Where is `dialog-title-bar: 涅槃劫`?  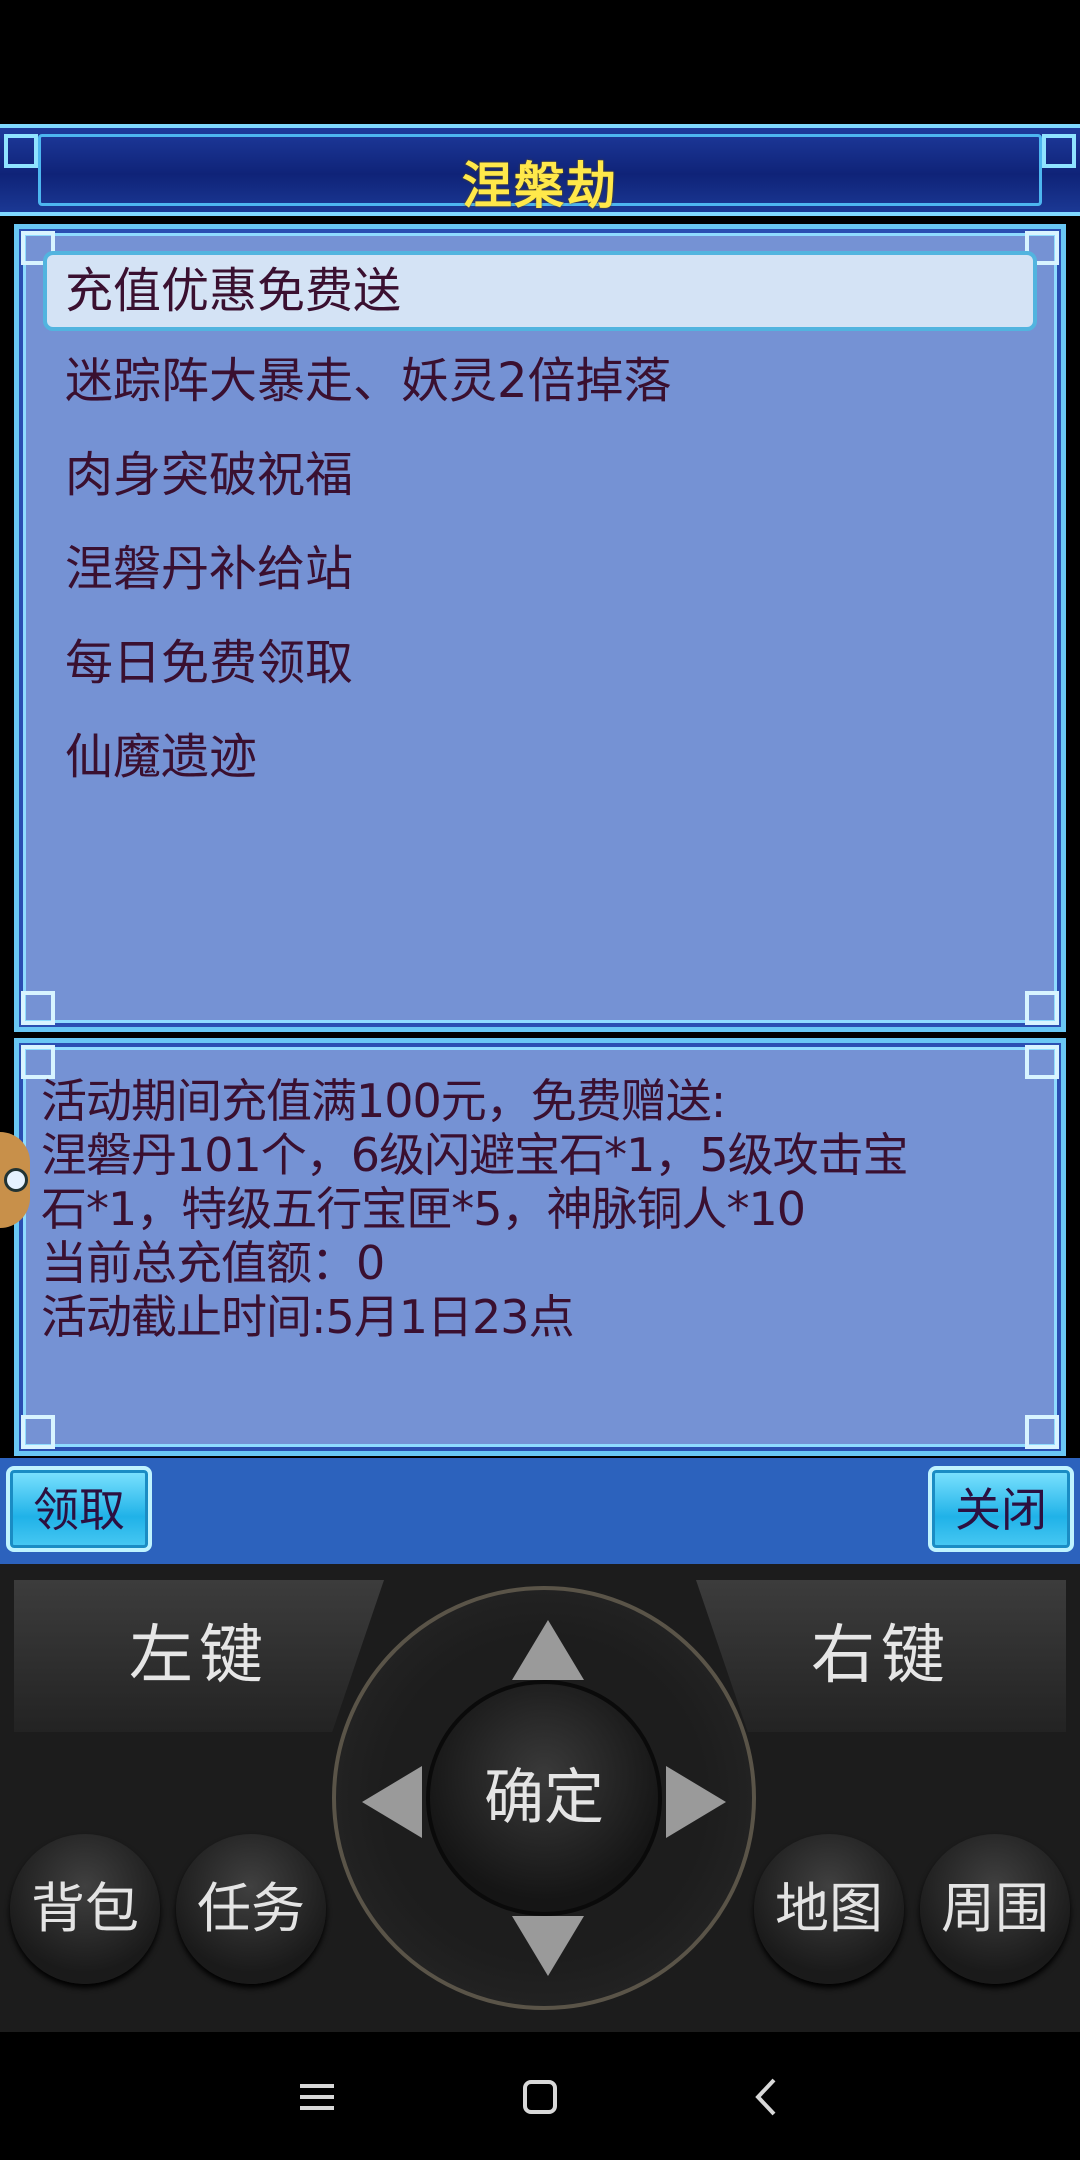 dialog-title-bar: 涅槃劫 is located at coordinates (540, 170).